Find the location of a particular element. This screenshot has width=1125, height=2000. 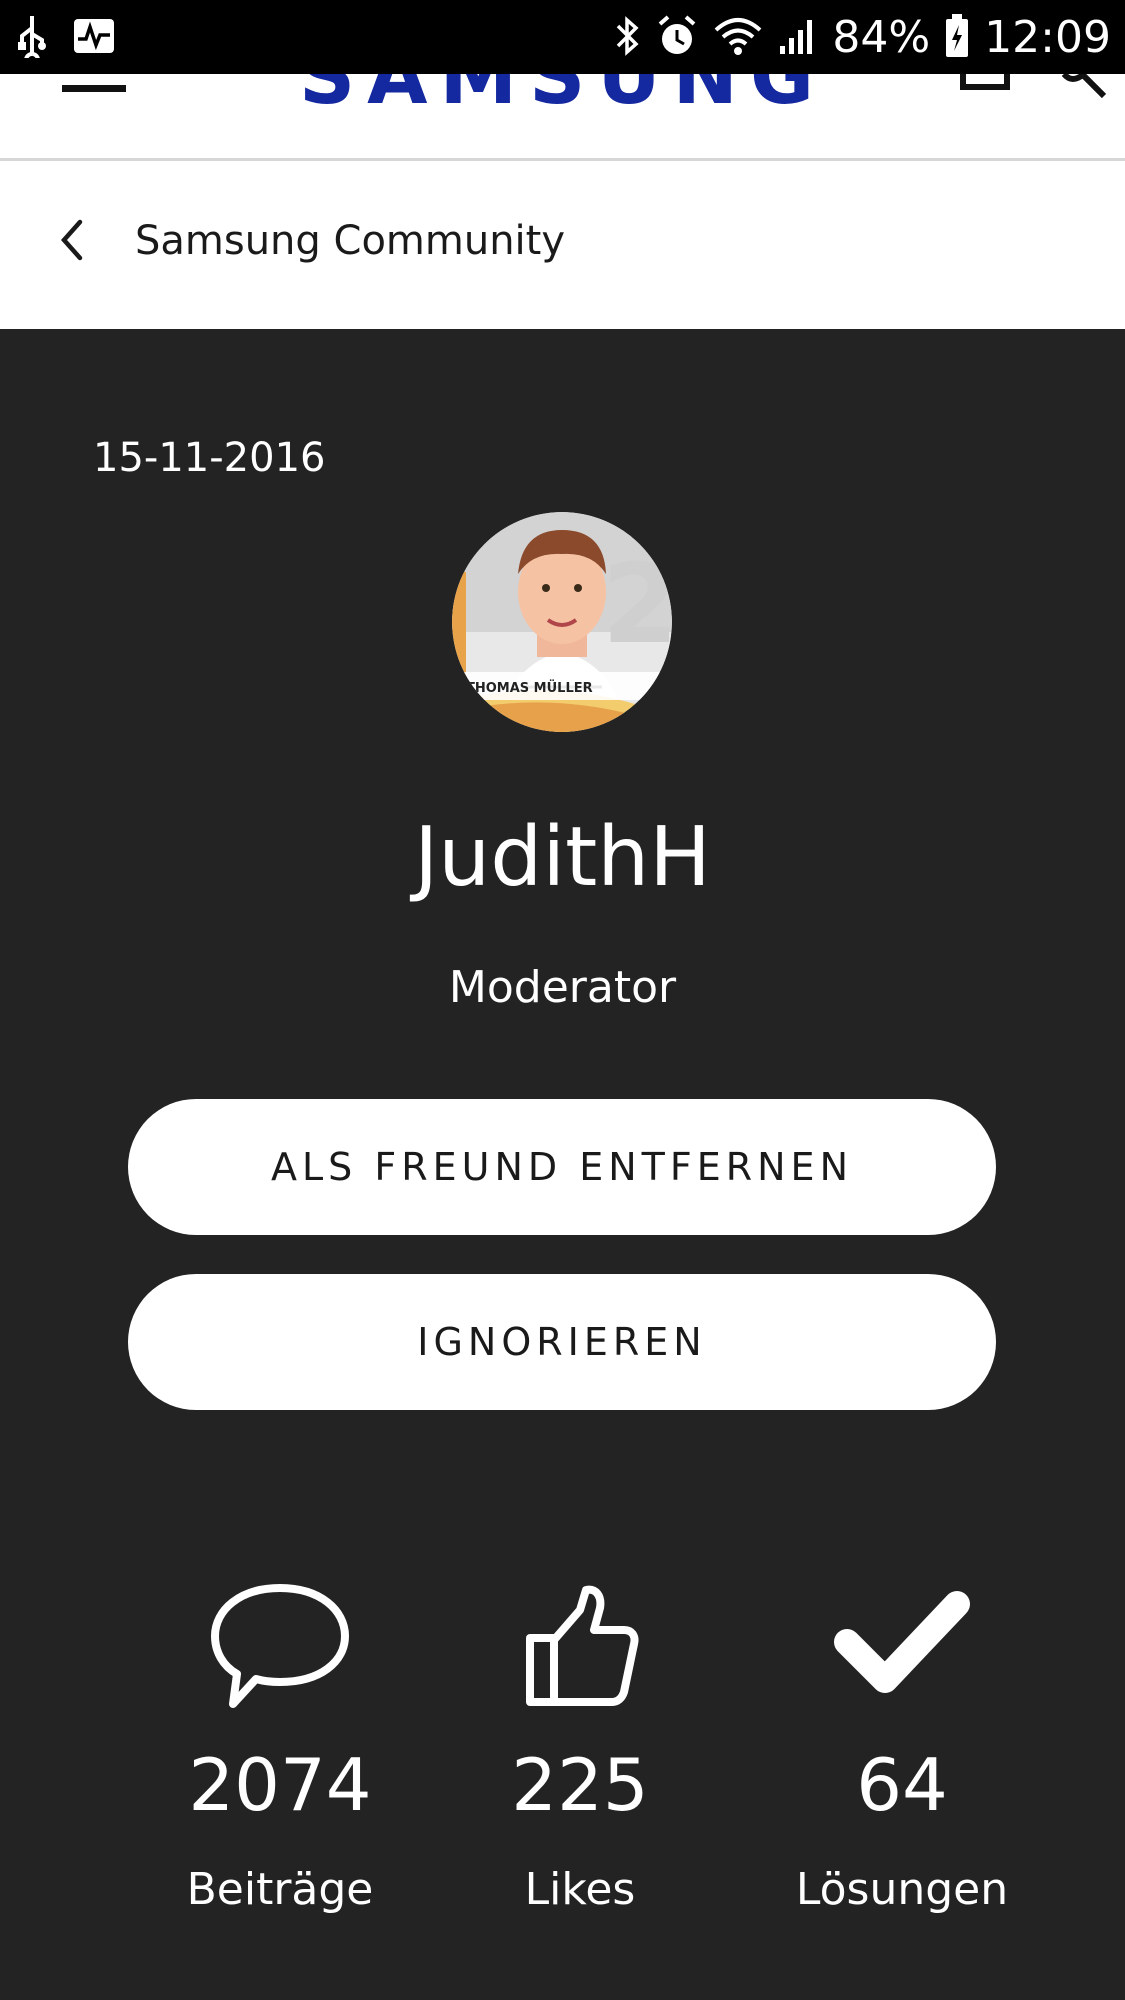

solutions-label: Lösungen is located at coordinates (902, 1889).